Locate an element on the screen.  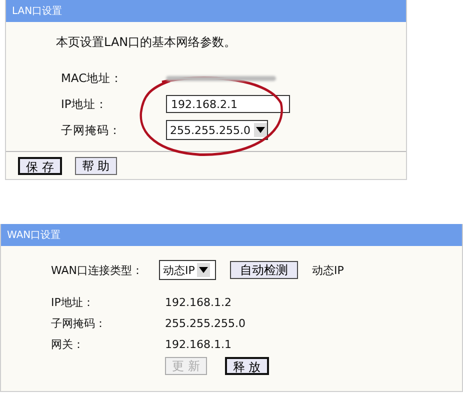
detected-type-text: 动态IP is located at coordinates (328, 270).